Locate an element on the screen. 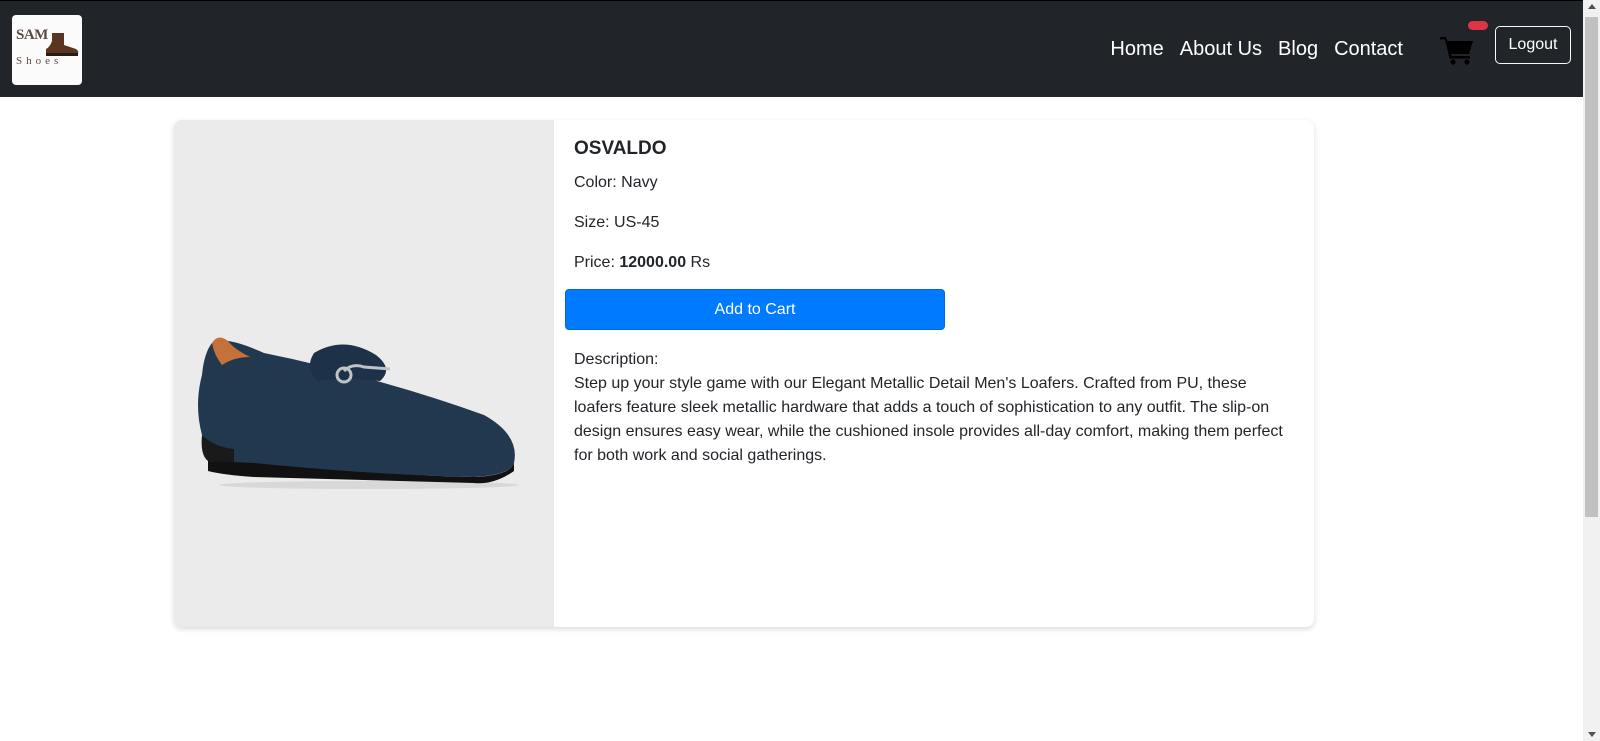 This screenshot has width=1600, height=741. nav-home: Home is located at coordinates (1136, 49).